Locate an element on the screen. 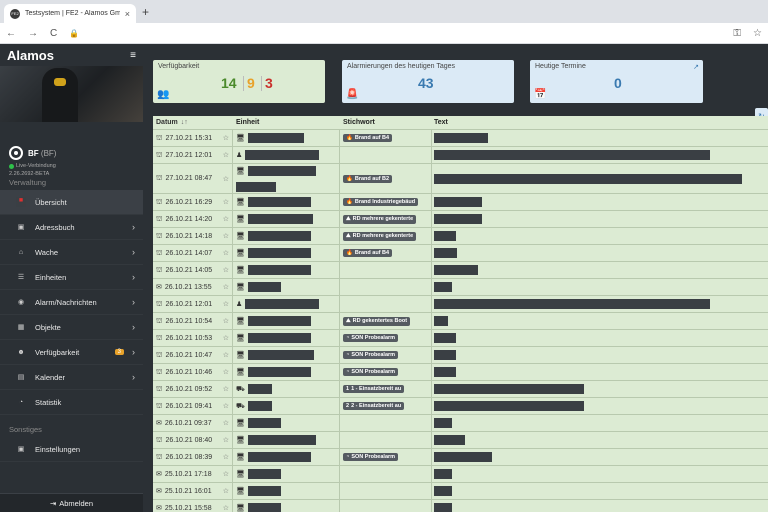  browser-tab: FE2 Testsystem | FE2 - Alamos GmbH × is located at coordinates (70, 13).